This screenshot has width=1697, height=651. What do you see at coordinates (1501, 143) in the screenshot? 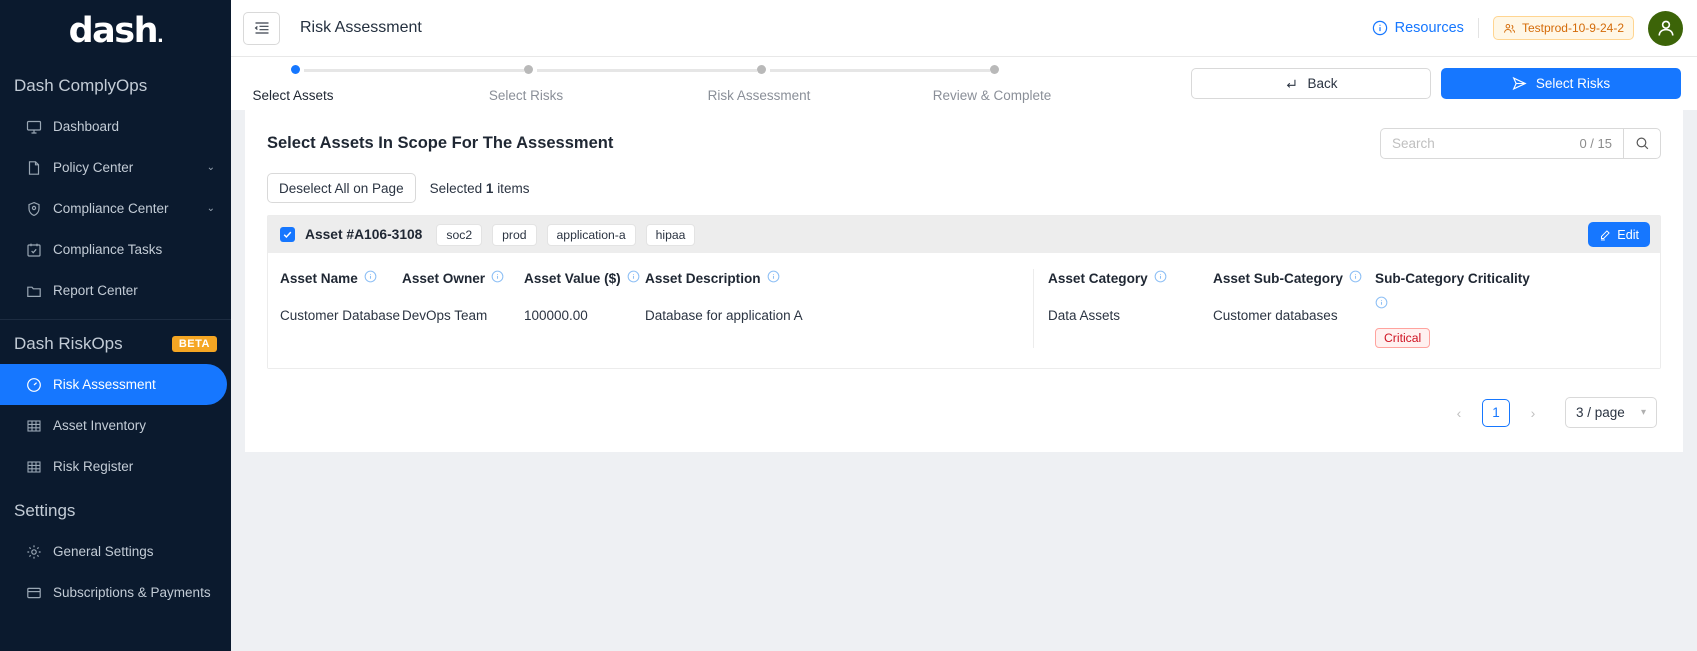
I see `search-input: Search 0 / 15` at bounding box center [1501, 143].